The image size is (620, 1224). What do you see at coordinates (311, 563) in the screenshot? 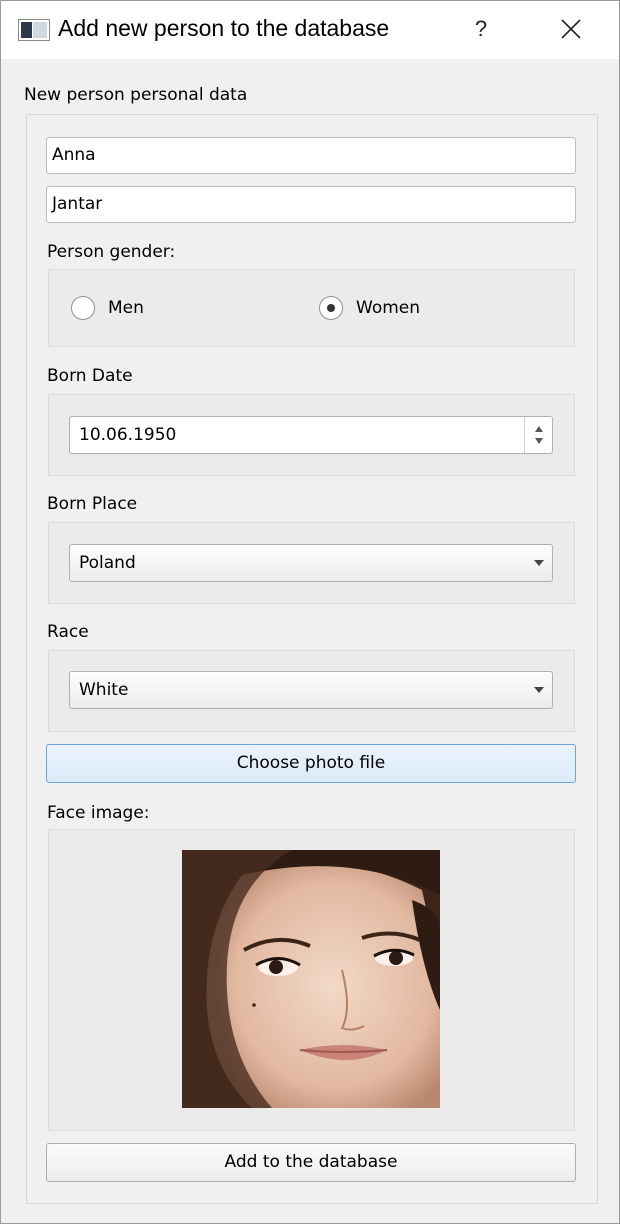
I see `born-place-combobox: Poland` at bounding box center [311, 563].